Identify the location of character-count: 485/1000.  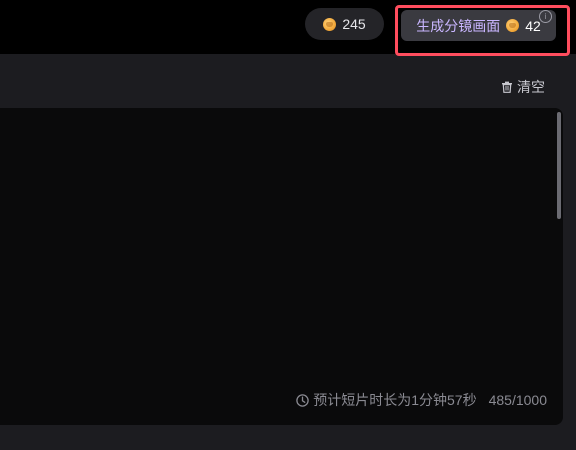
(517, 400).